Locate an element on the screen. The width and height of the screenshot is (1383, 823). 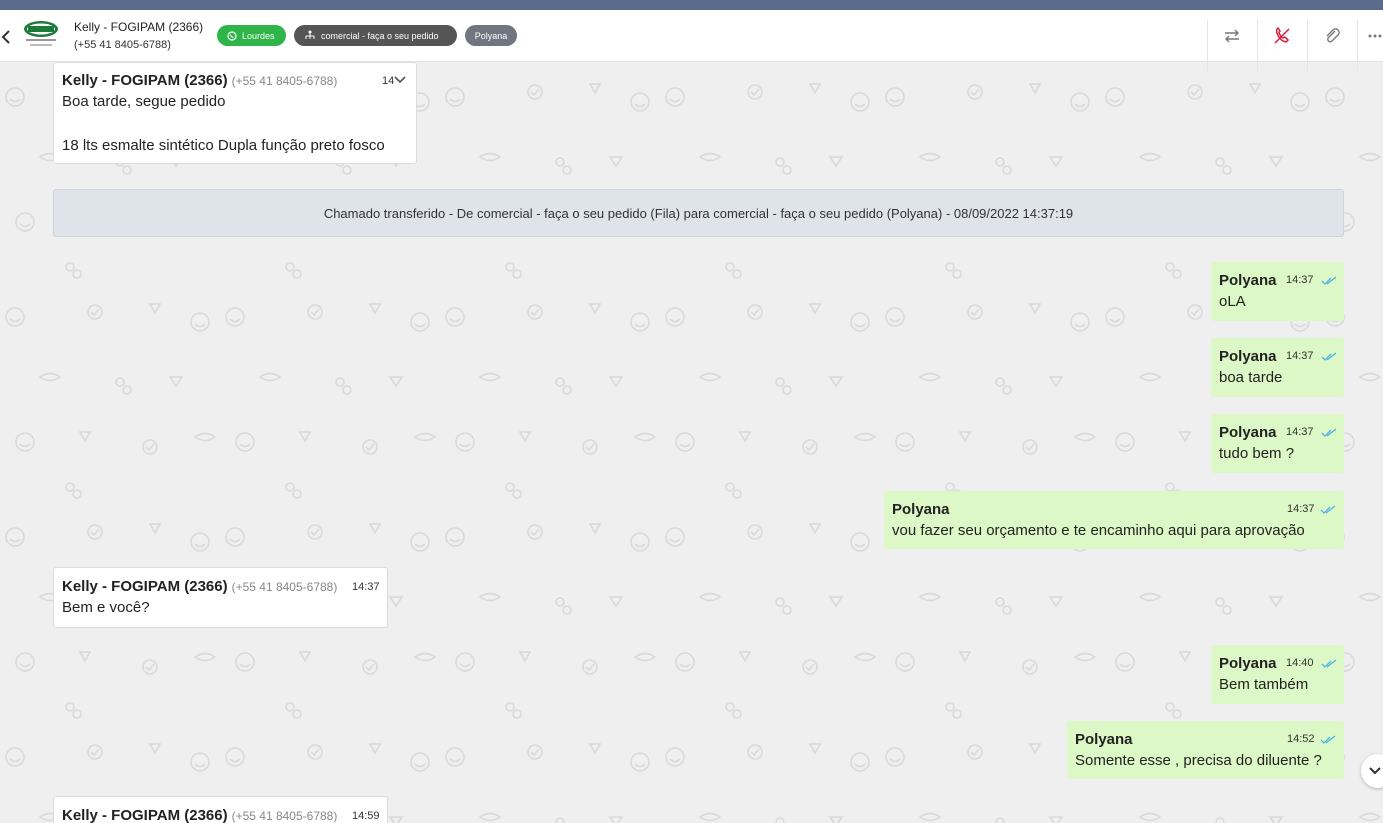
message-time: 14:59 is located at coordinates (366, 816).